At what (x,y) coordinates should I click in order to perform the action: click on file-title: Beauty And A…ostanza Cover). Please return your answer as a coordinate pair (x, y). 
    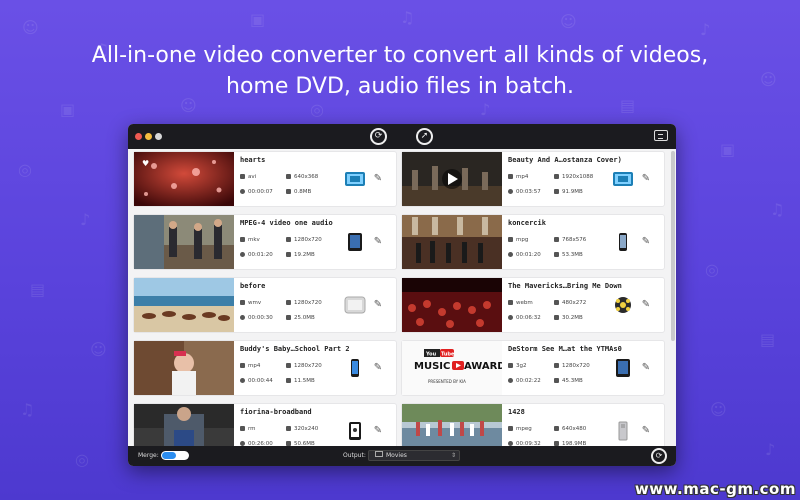
    Looking at the image, I should click on (565, 160).